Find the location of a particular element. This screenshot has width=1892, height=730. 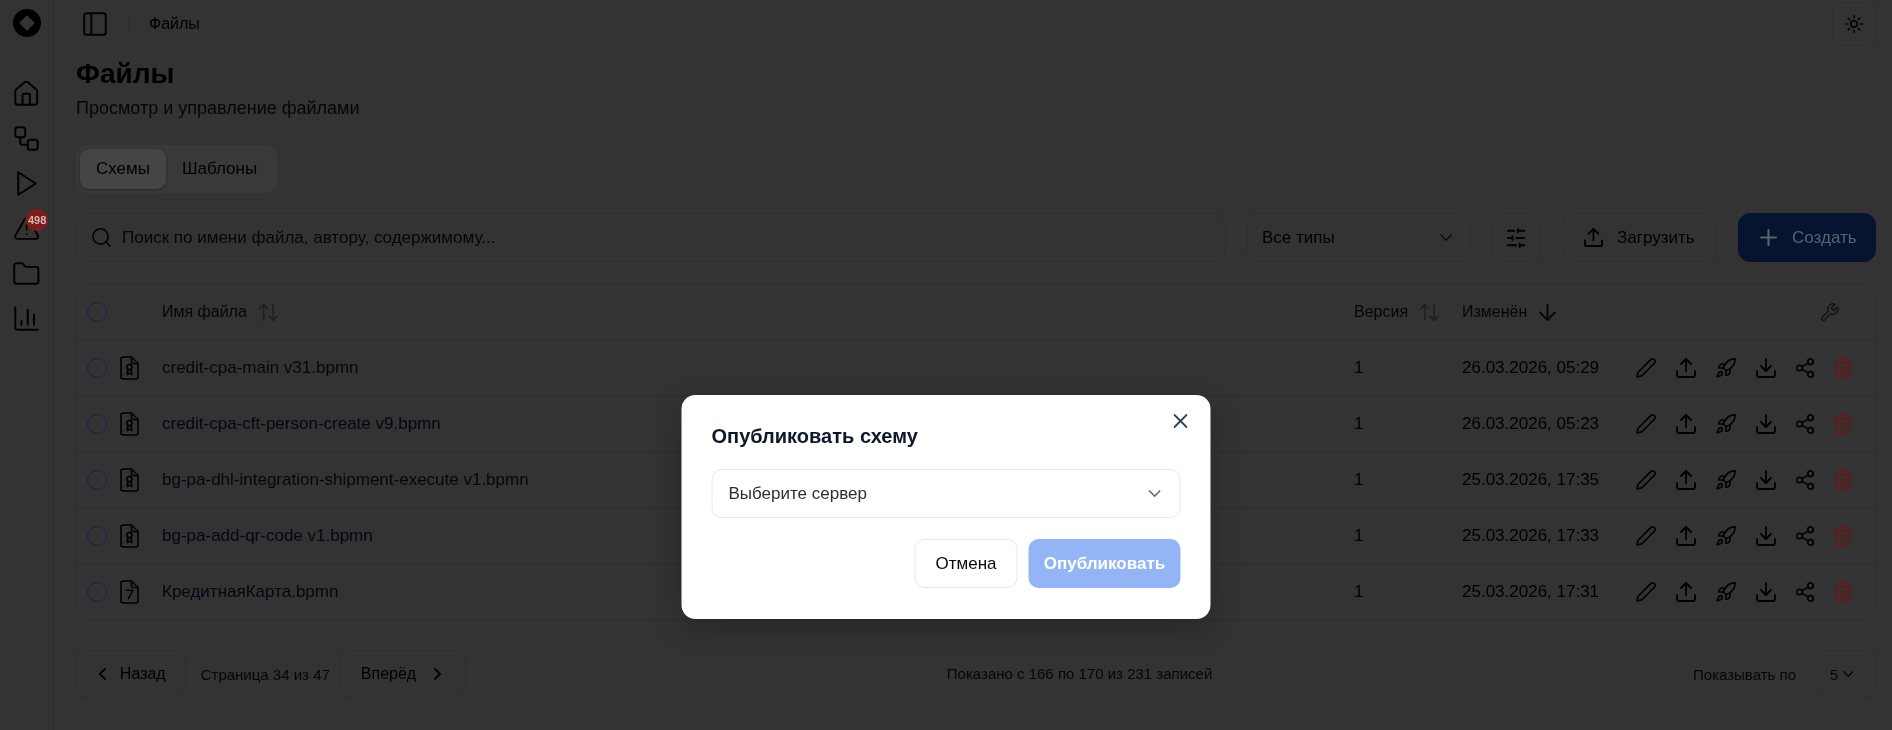

file-pencil-icon is located at coordinates (129, 591).